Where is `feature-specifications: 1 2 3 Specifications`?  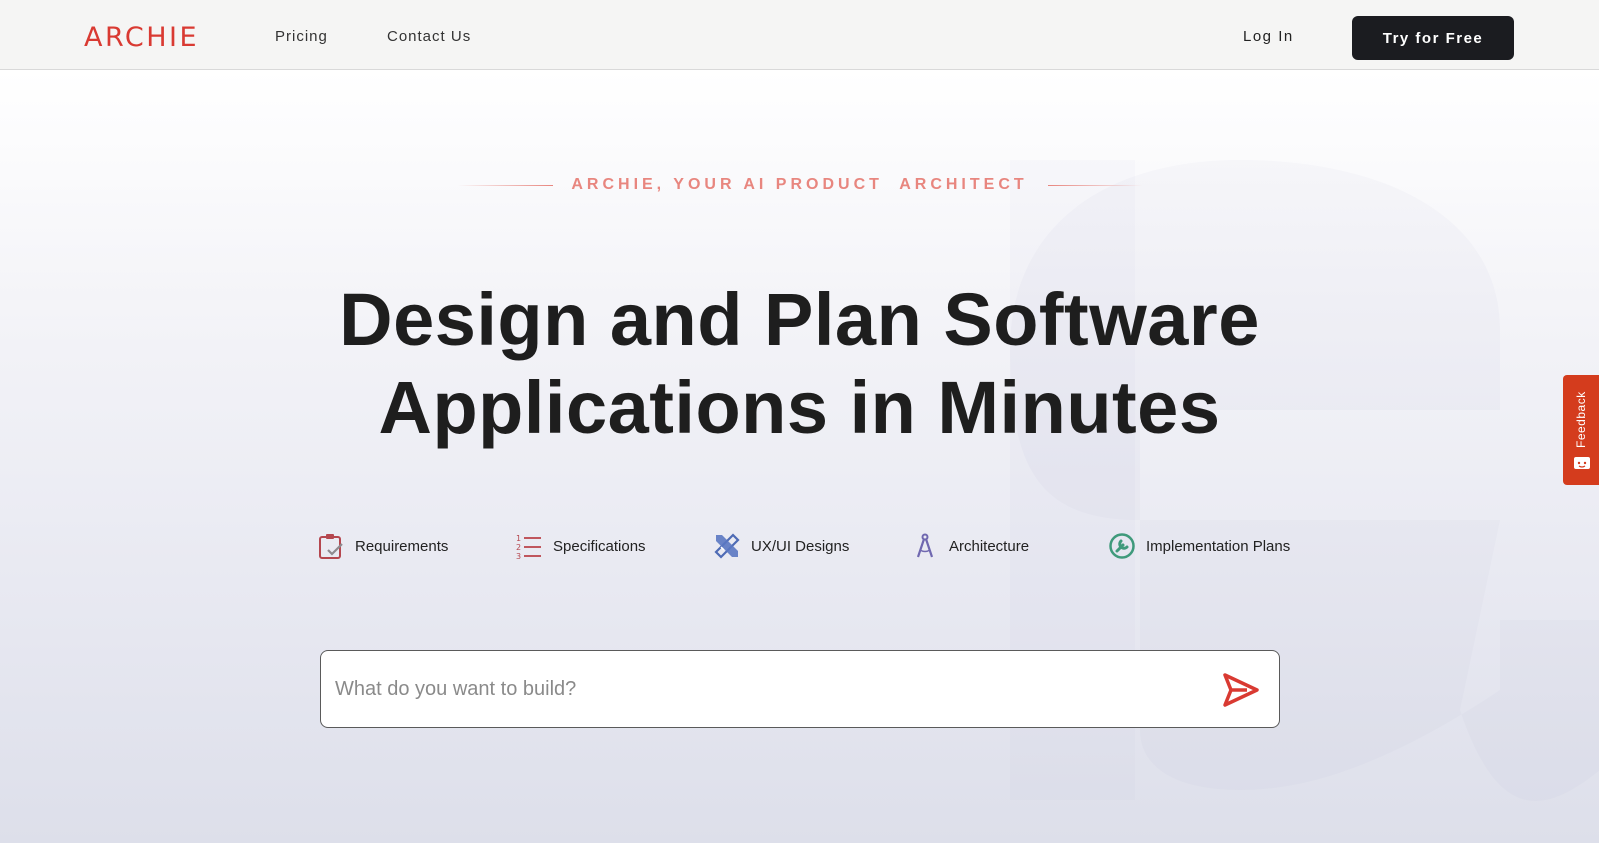 feature-specifications: 1 2 3 Specifications is located at coordinates (580, 546).